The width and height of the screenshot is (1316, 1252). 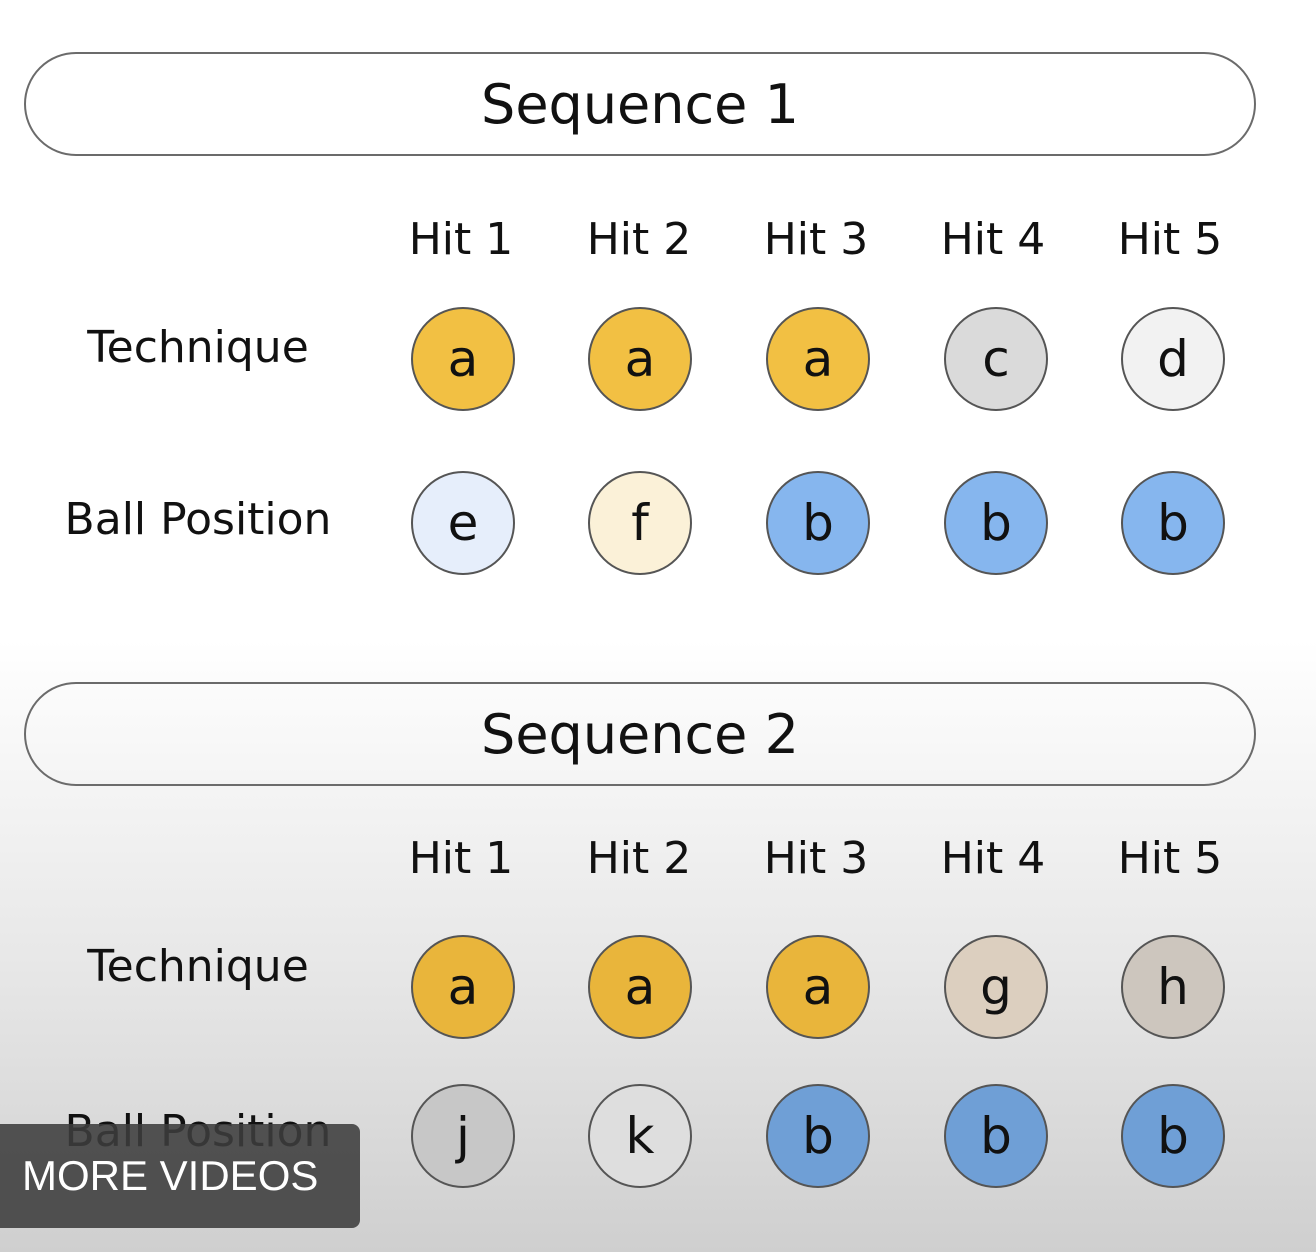 I want to click on seq1-ball-position-label: Ball Position, so click(x=198, y=519).